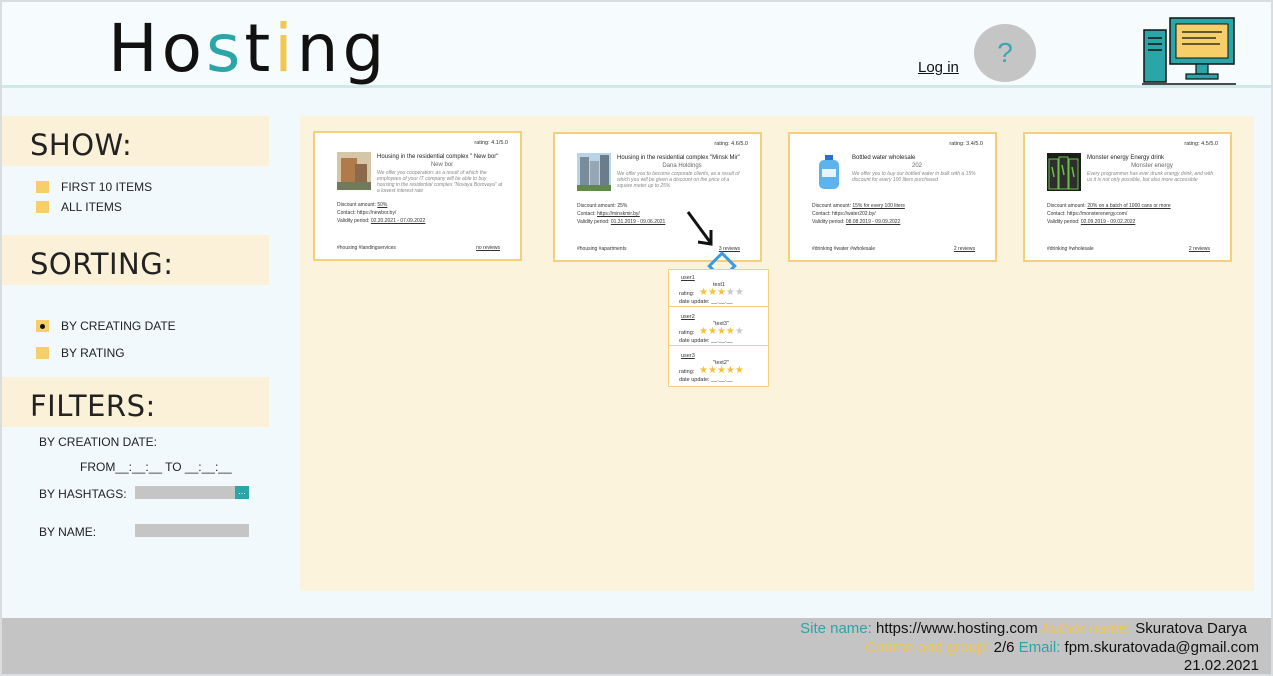  Describe the element at coordinates (362, 205) in the screenshot. I see `card-discount: Discount amount: 50%` at that location.